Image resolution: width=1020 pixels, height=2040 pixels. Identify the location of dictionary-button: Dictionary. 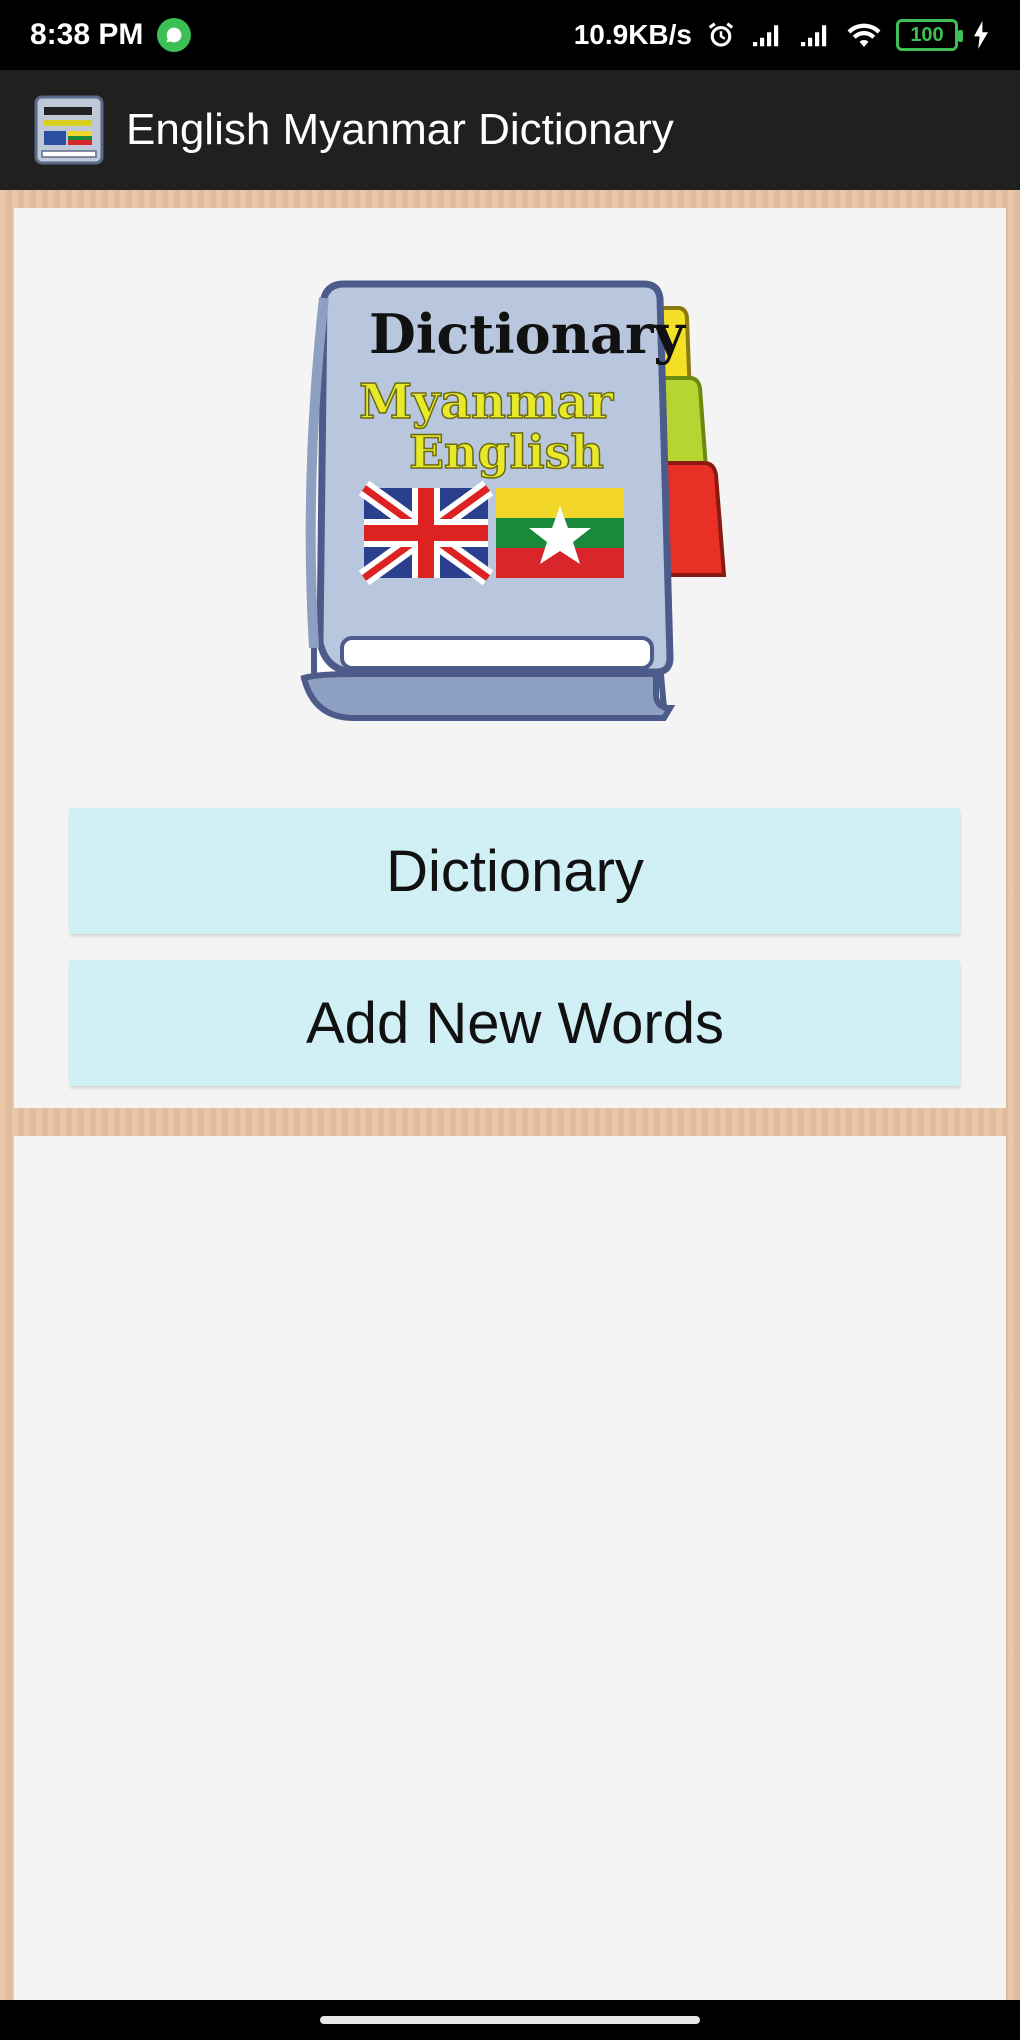
(515, 871).